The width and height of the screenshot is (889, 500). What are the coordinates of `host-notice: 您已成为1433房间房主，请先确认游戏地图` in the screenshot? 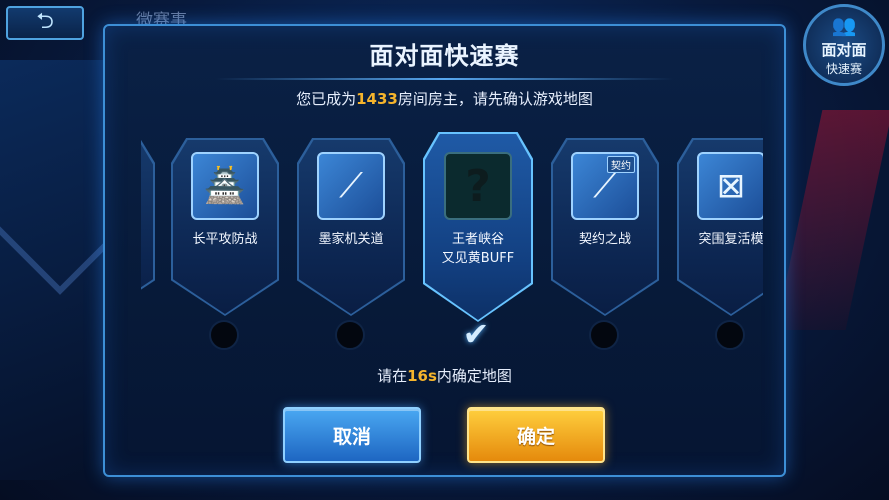 It's located at (444, 98).